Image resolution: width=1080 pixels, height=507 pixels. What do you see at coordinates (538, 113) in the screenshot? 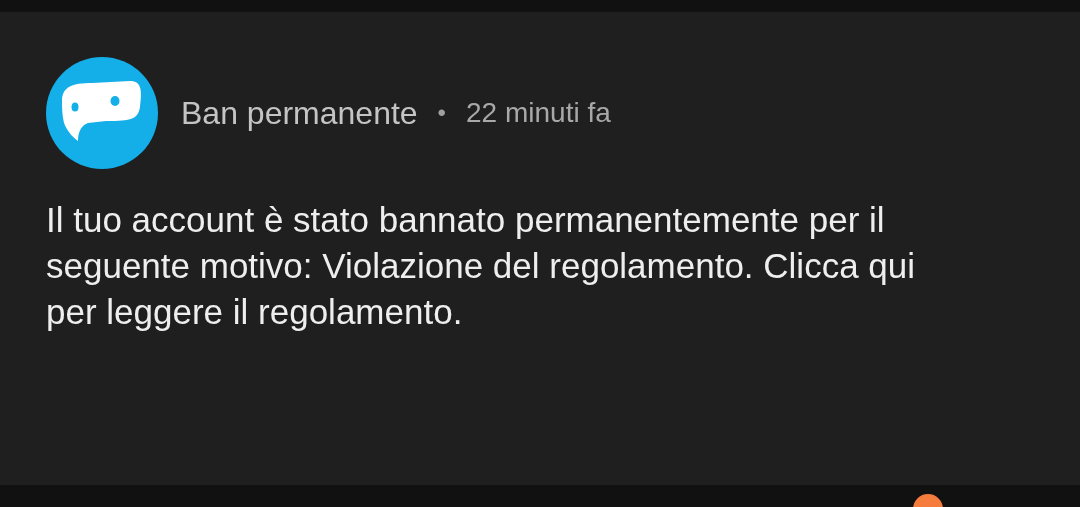
I see `timestamp: 22 minuti fa` at bounding box center [538, 113].